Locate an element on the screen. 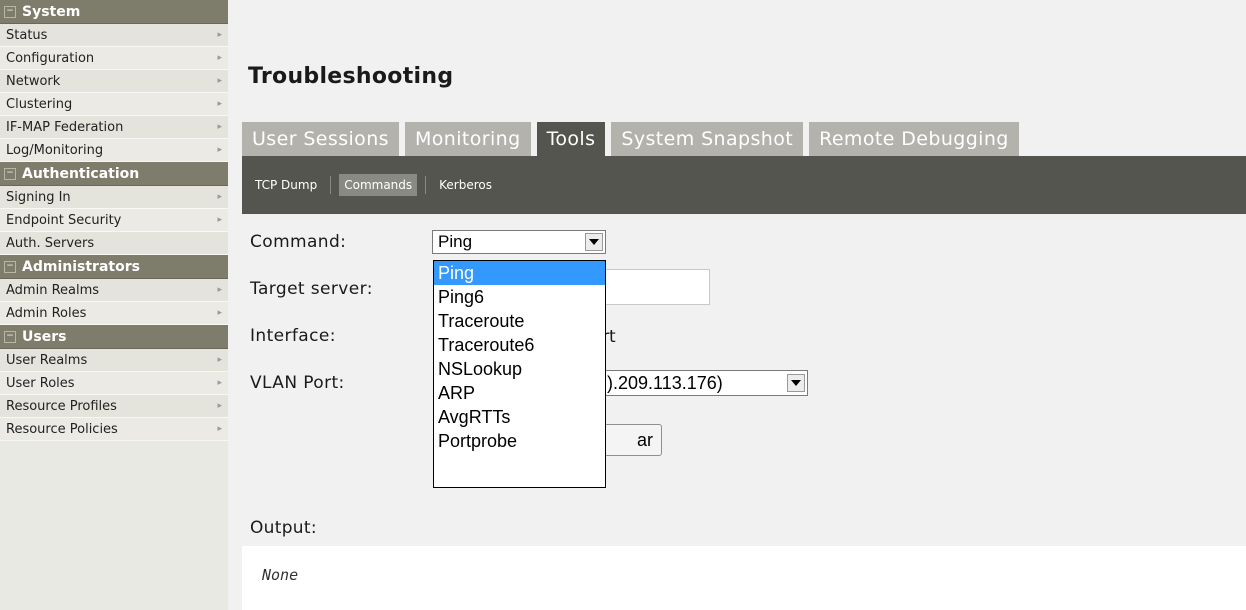  subtab-kerberos: Kerberos is located at coordinates (465, 185).